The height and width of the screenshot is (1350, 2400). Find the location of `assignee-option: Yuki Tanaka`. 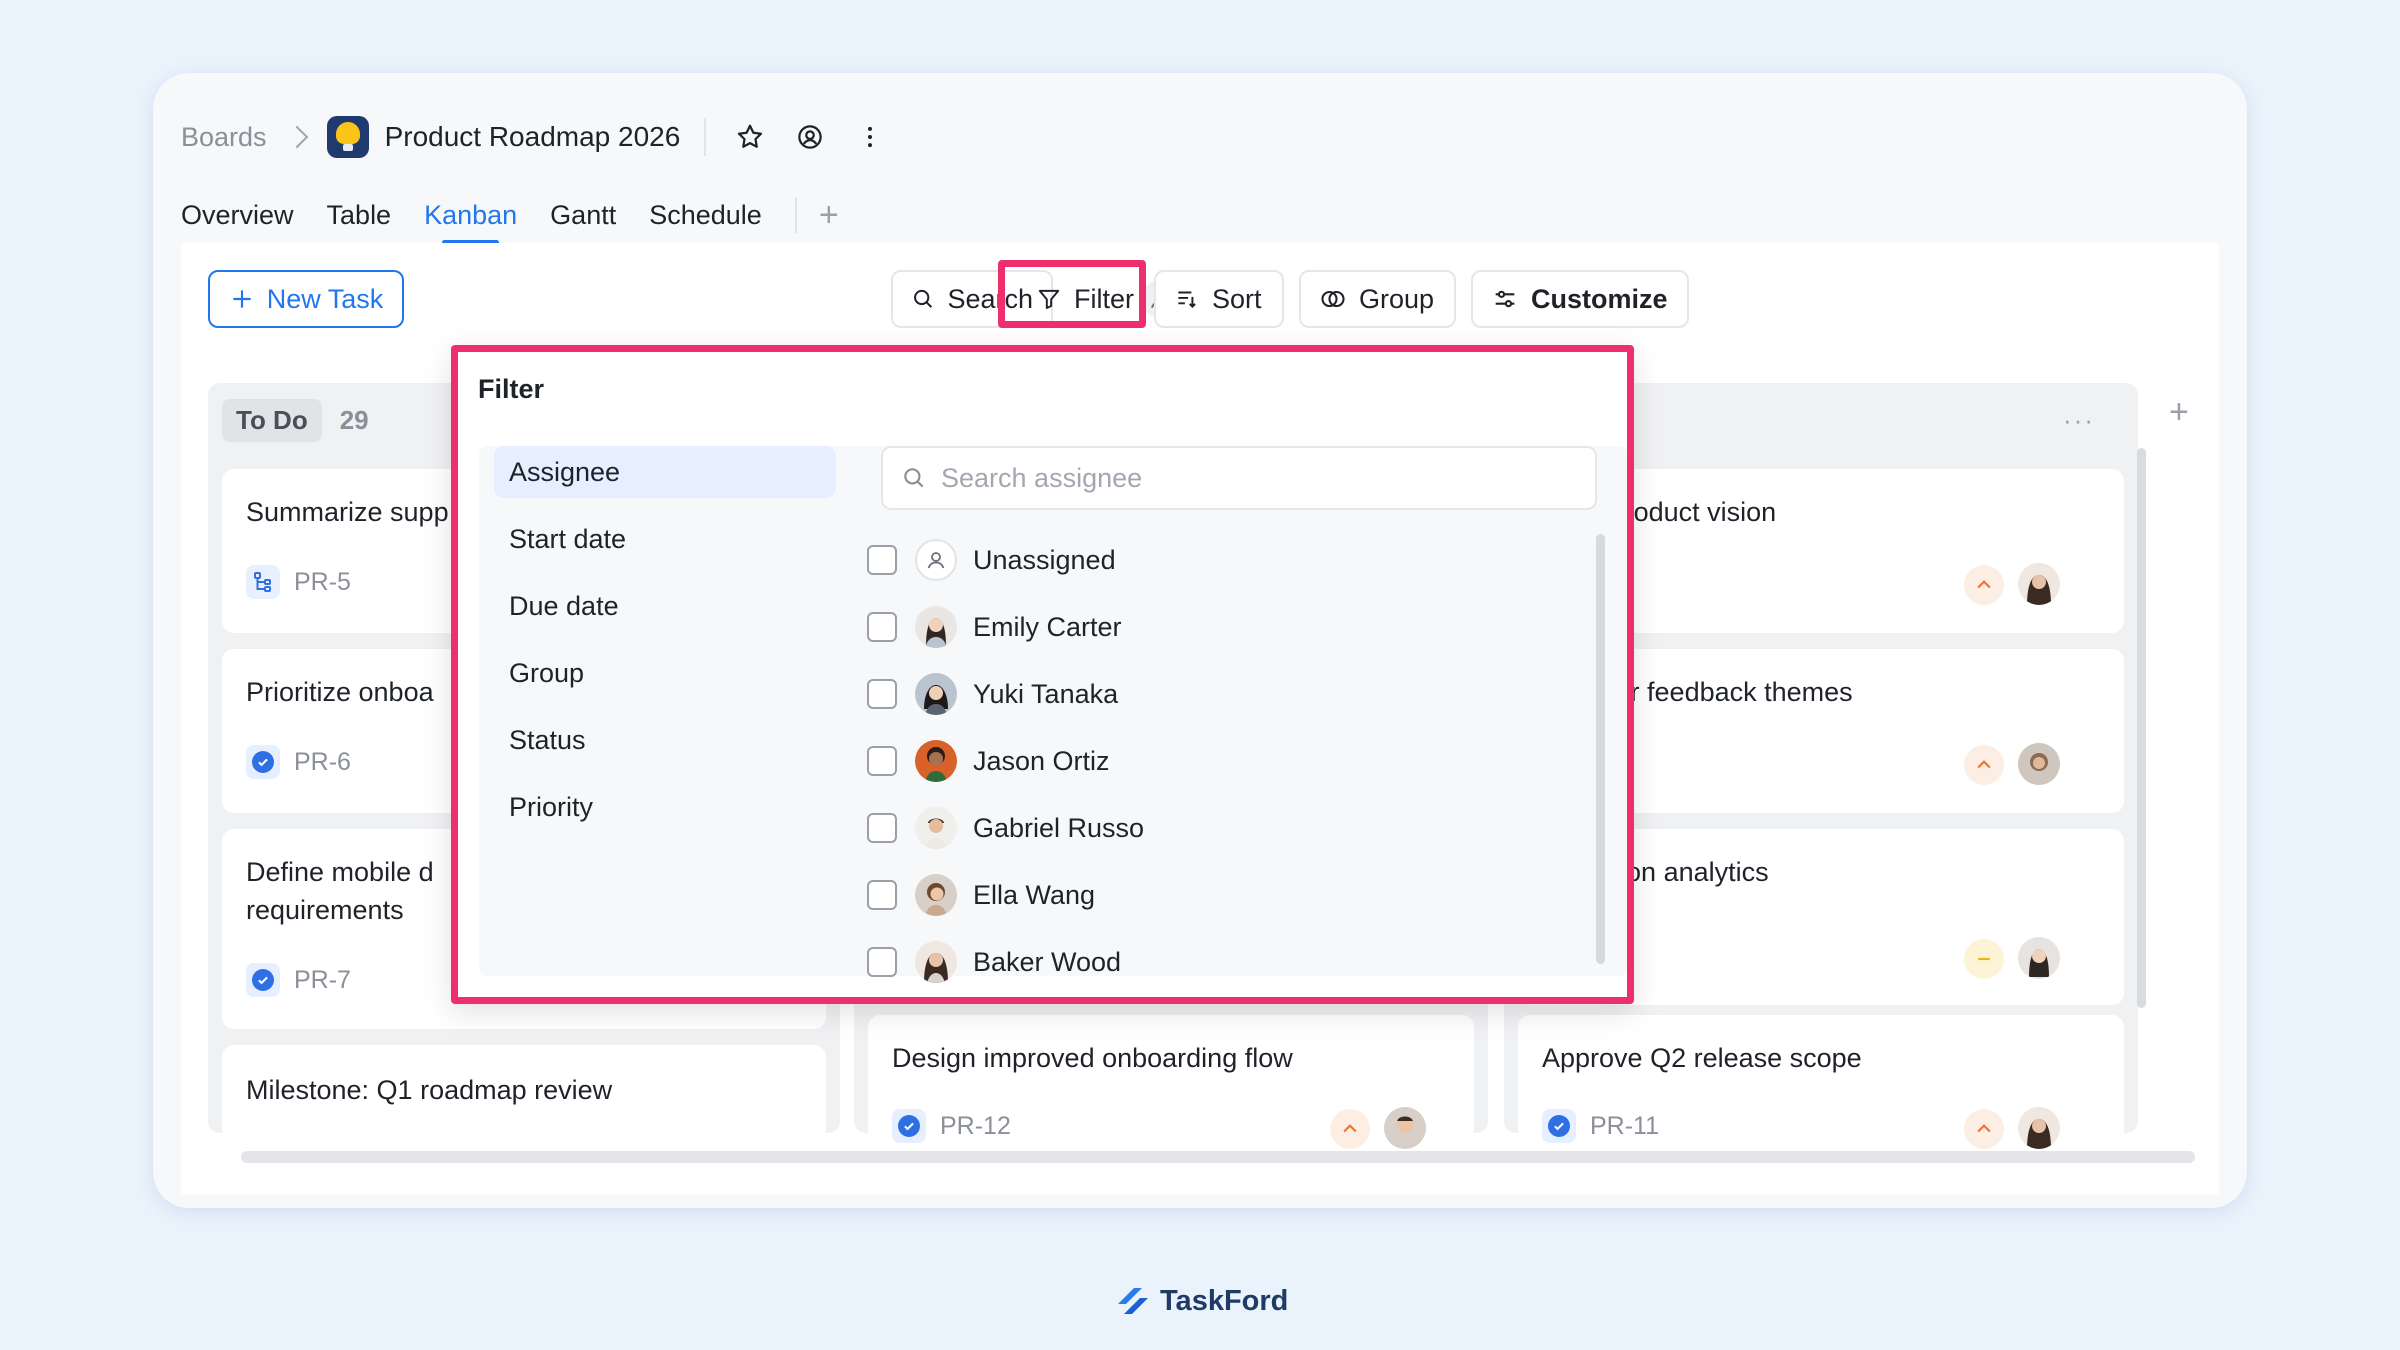

assignee-option: Yuki Tanaka is located at coordinates (992, 694).